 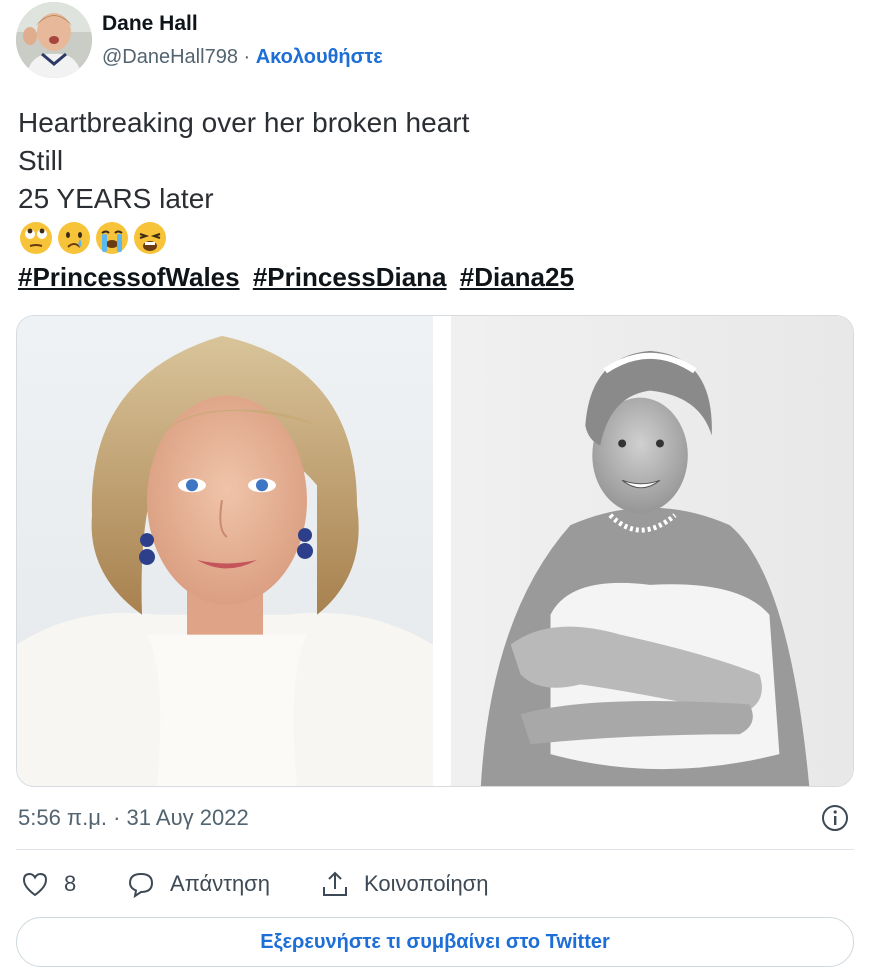 I want to click on hashtag-link: #PrincessofWales, so click(x=129, y=277).